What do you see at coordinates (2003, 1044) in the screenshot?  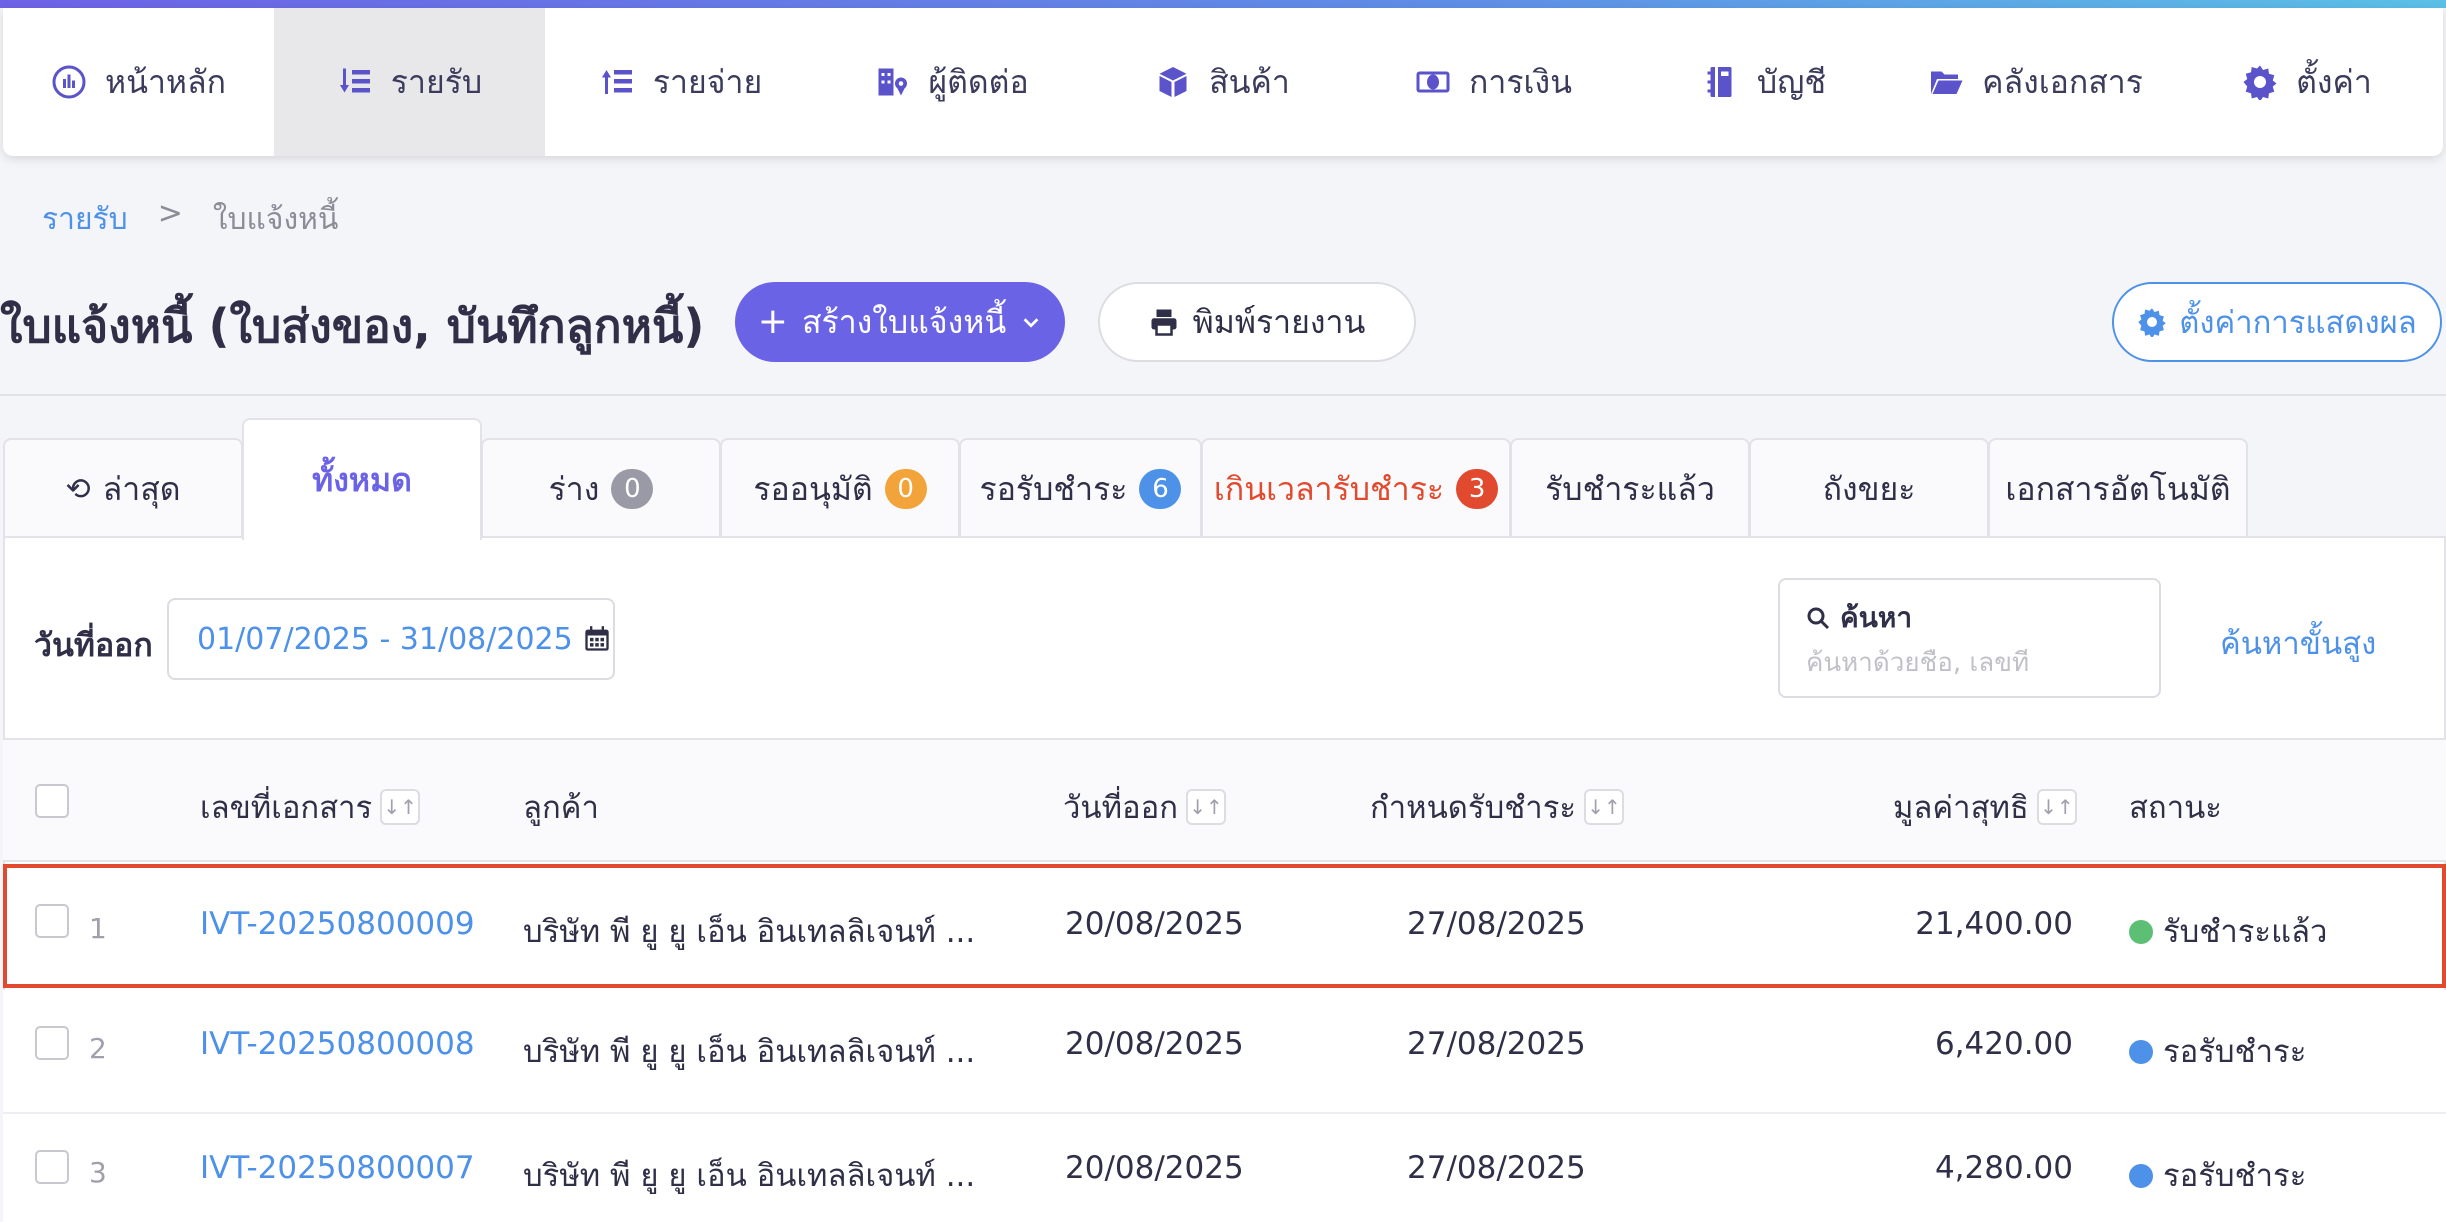 I see `net-amount: 6,420.00` at bounding box center [2003, 1044].